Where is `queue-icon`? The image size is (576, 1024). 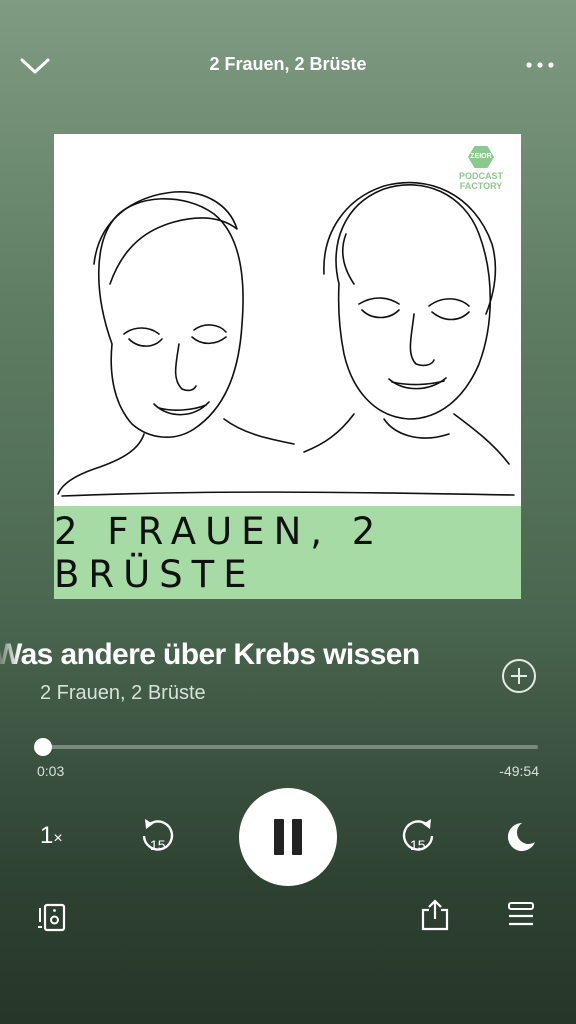
queue-icon is located at coordinates (521, 914).